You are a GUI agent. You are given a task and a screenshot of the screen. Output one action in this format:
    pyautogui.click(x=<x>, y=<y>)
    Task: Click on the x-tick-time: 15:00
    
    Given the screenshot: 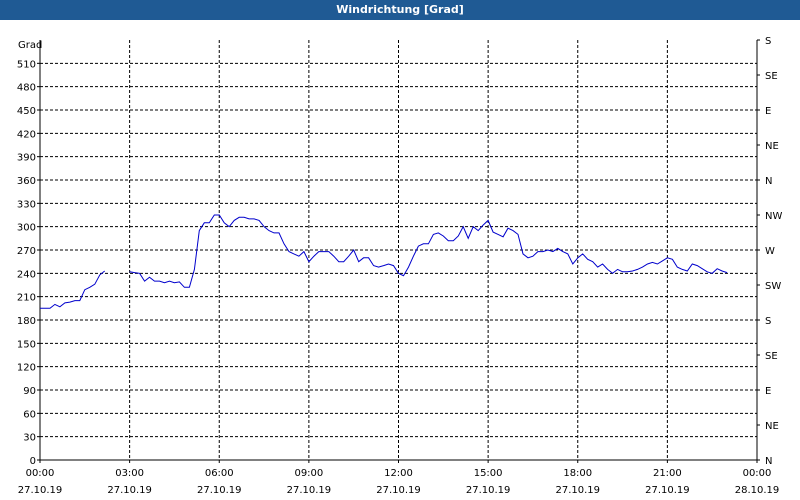 What is the action you would take?
    pyautogui.click(x=488, y=473)
    